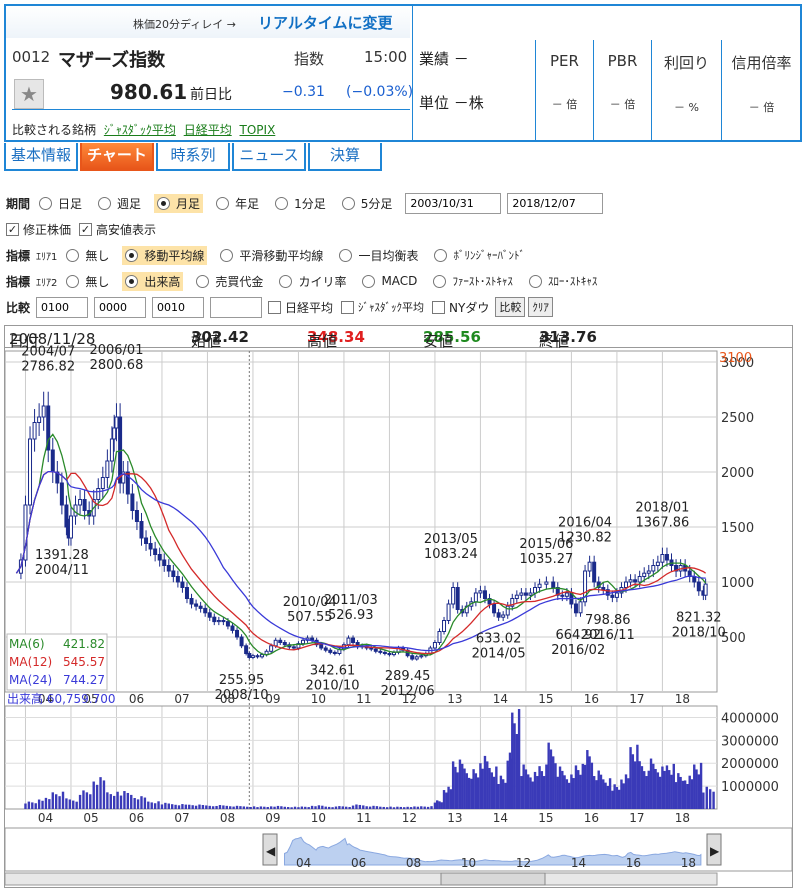  I want to click on ind2-option-deviation: カイリ率, so click(312, 281).